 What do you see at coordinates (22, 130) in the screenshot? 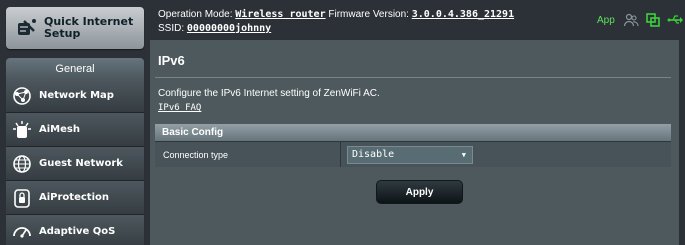
I see `aimesh-icon` at bounding box center [22, 130].